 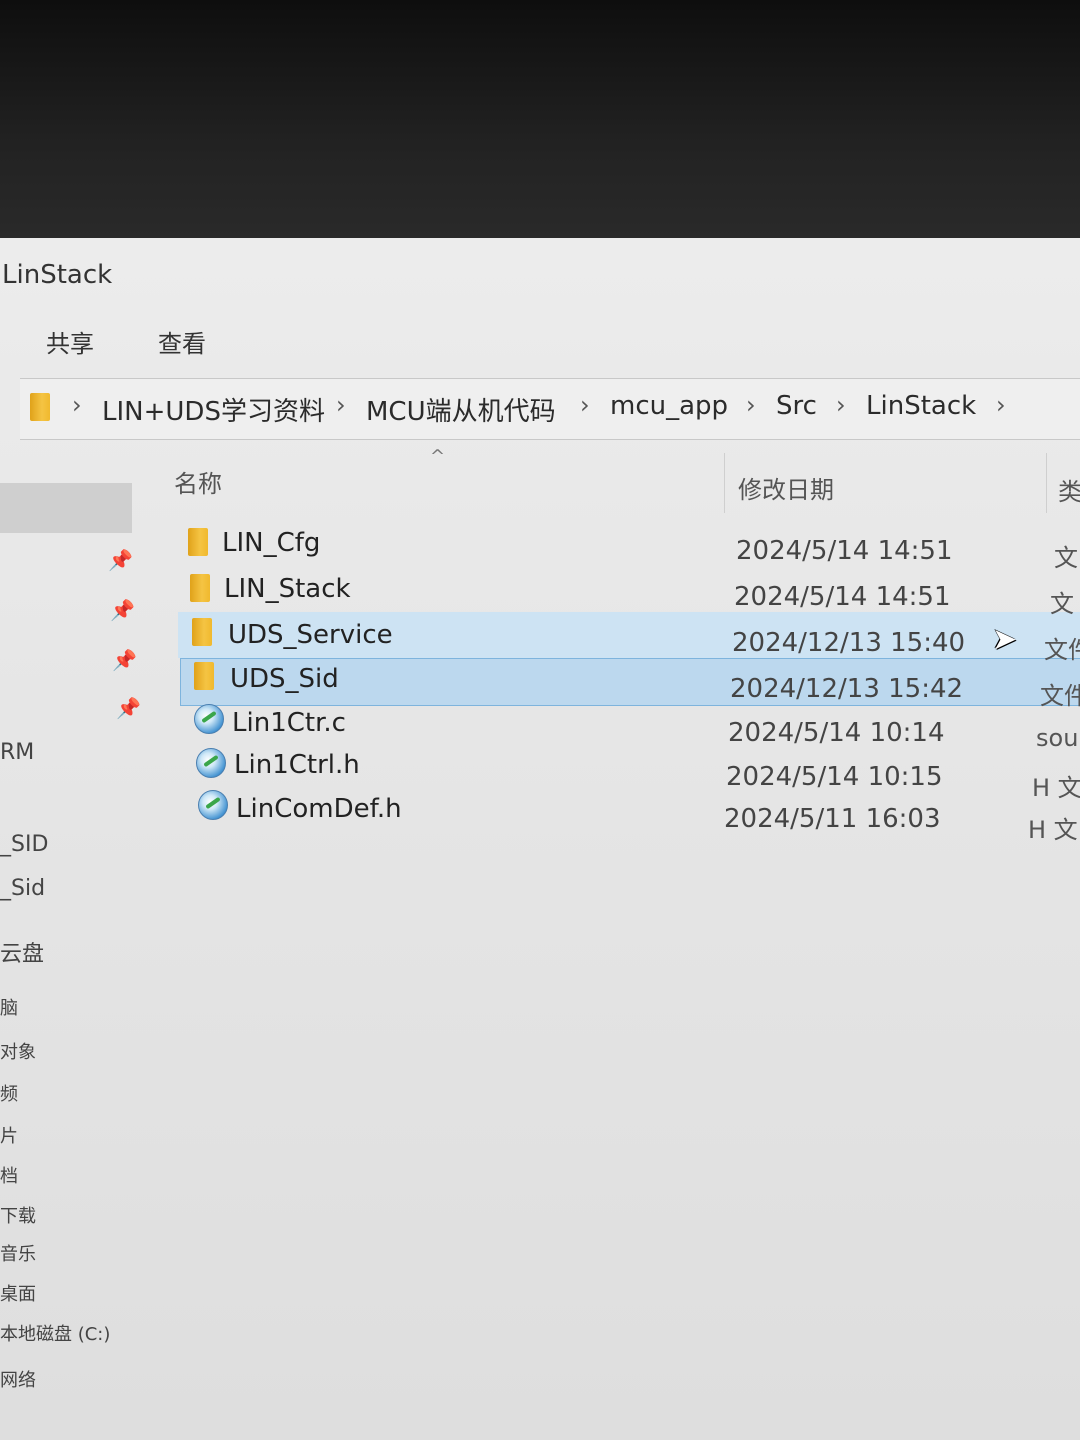 I want to click on file-name: UDS_Sid, so click(x=284, y=679).